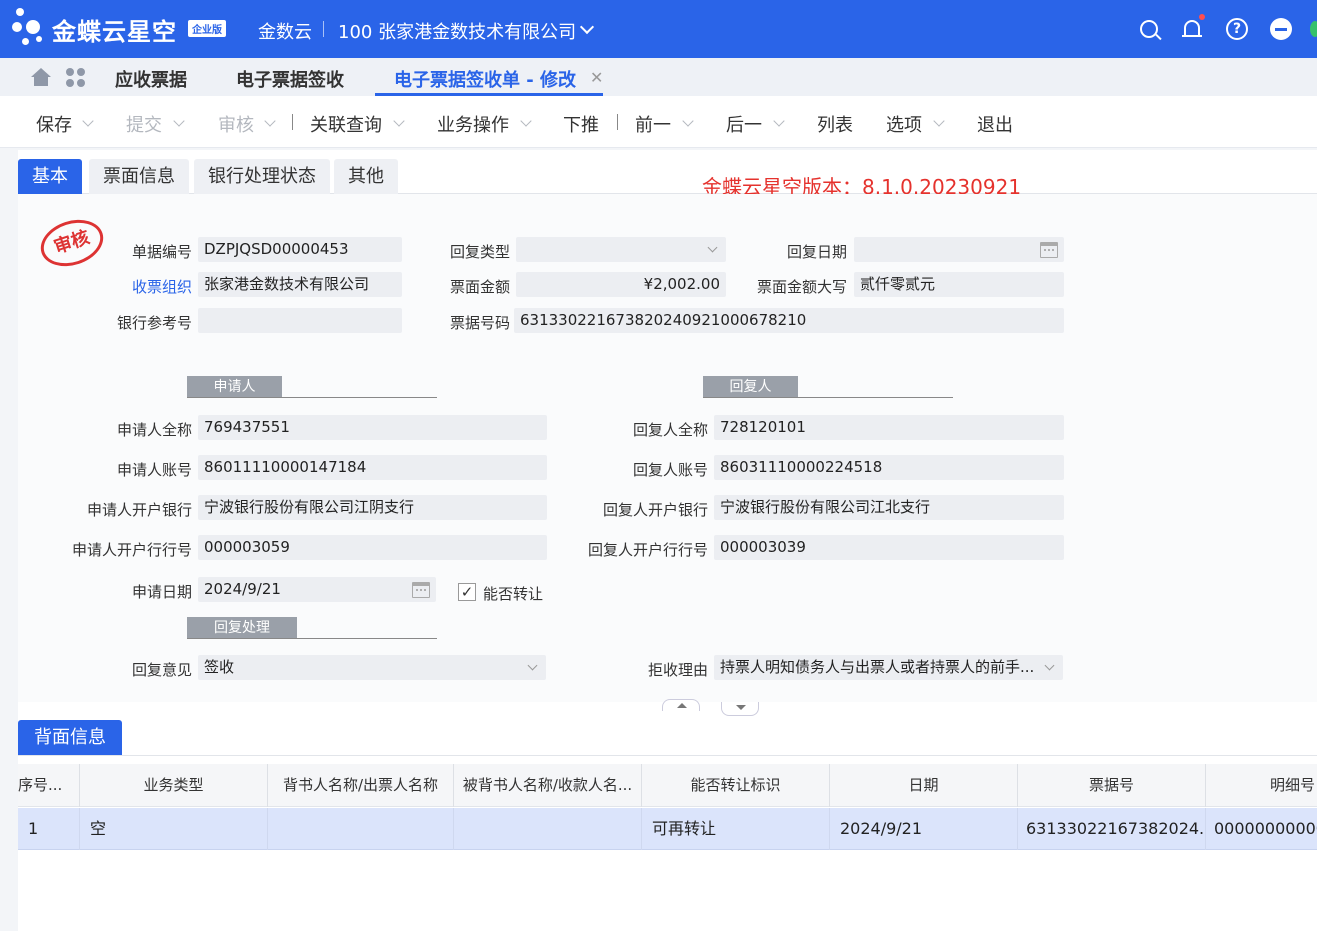  Describe the element at coordinates (361, 785) in the screenshot. I see `column-header: 背书人名称/出票人名称` at that location.